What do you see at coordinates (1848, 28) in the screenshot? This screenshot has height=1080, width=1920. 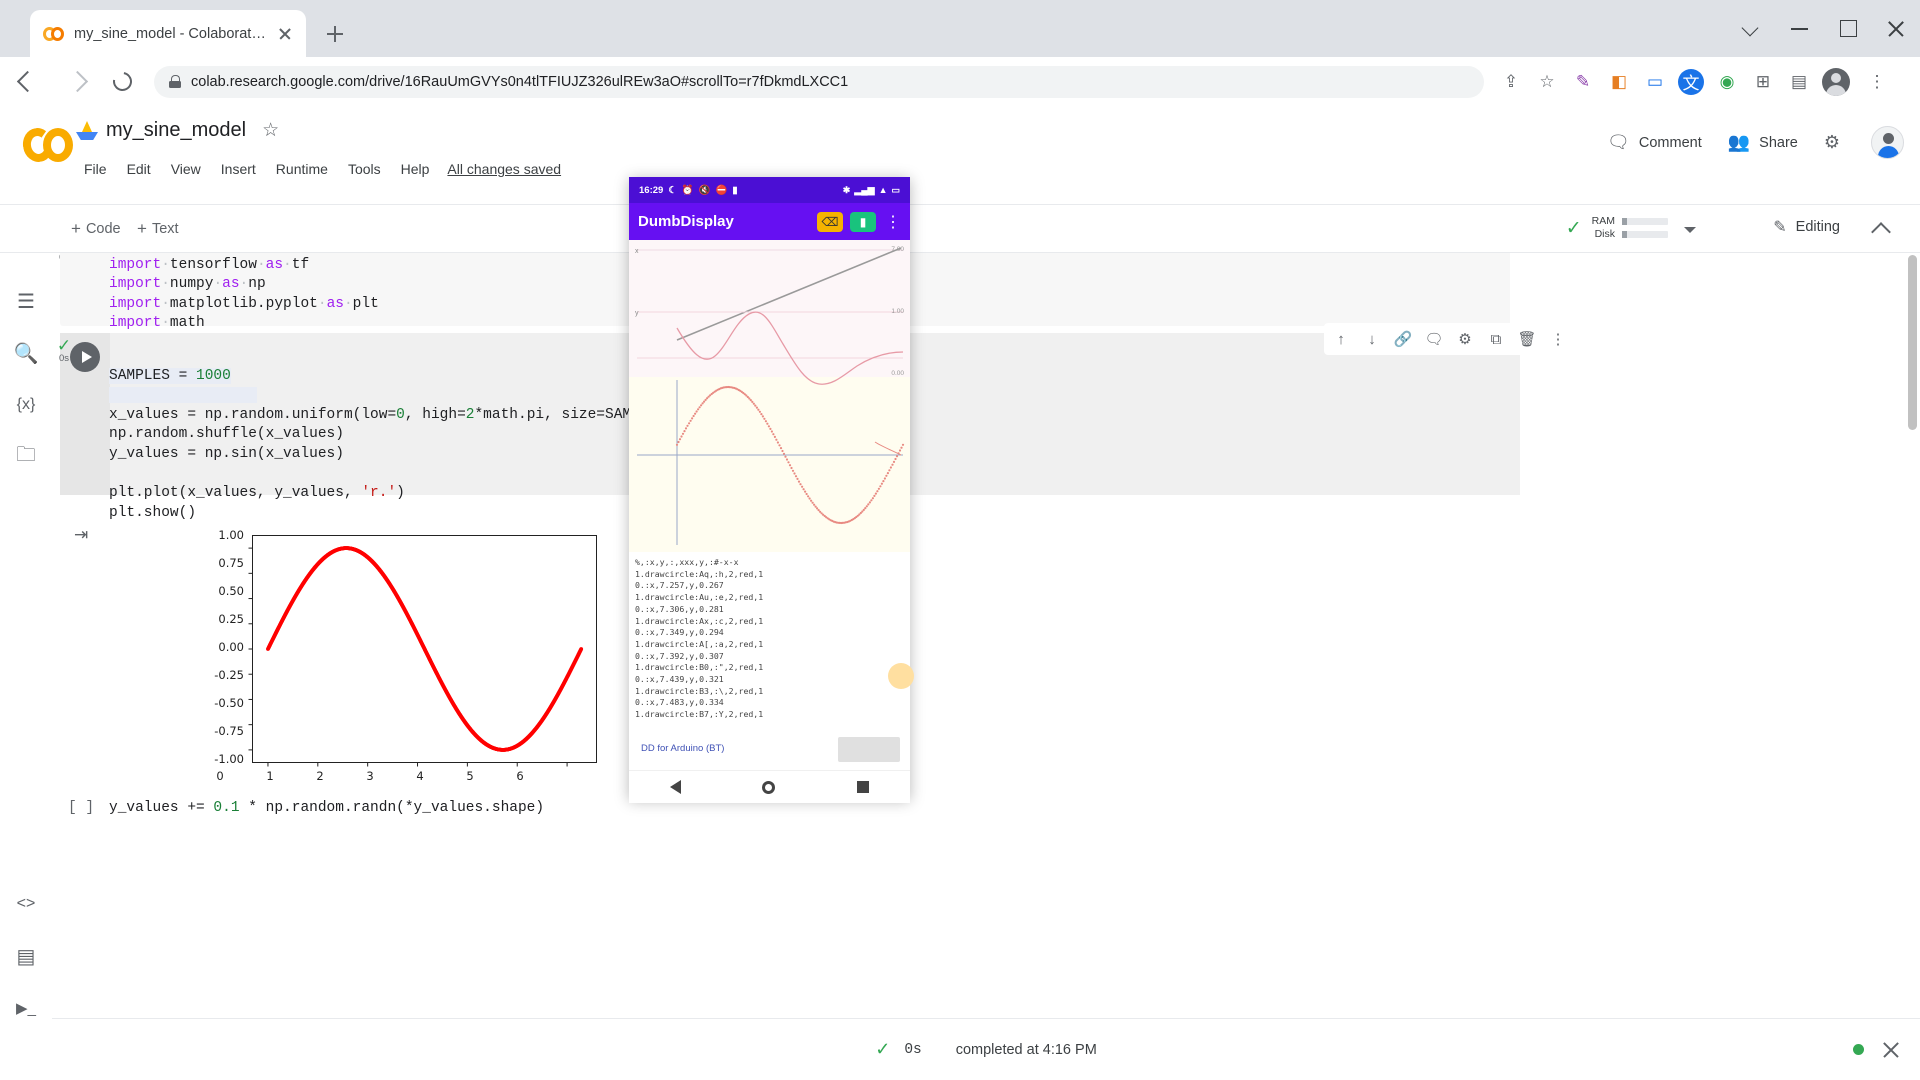 I see `maximize-icon` at bounding box center [1848, 28].